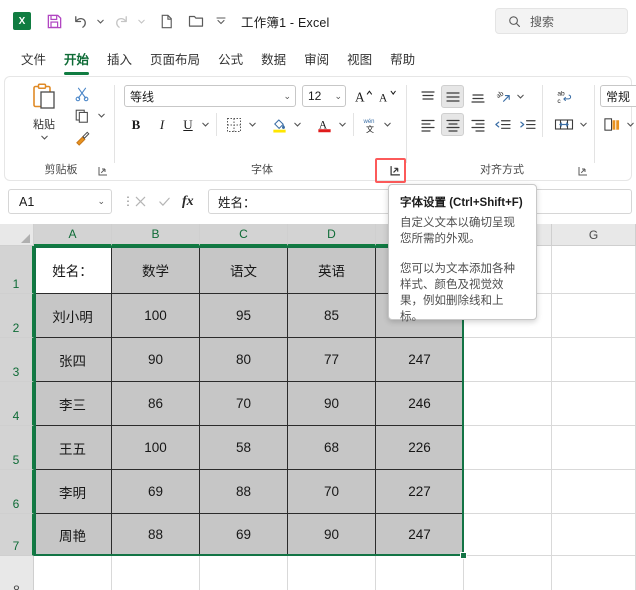 The height and width of the screenshot is (590, 636). What do you see at coordinates (594, 535) in the screenshot?
I see `cell-g7` at bounding box center [594, 535].